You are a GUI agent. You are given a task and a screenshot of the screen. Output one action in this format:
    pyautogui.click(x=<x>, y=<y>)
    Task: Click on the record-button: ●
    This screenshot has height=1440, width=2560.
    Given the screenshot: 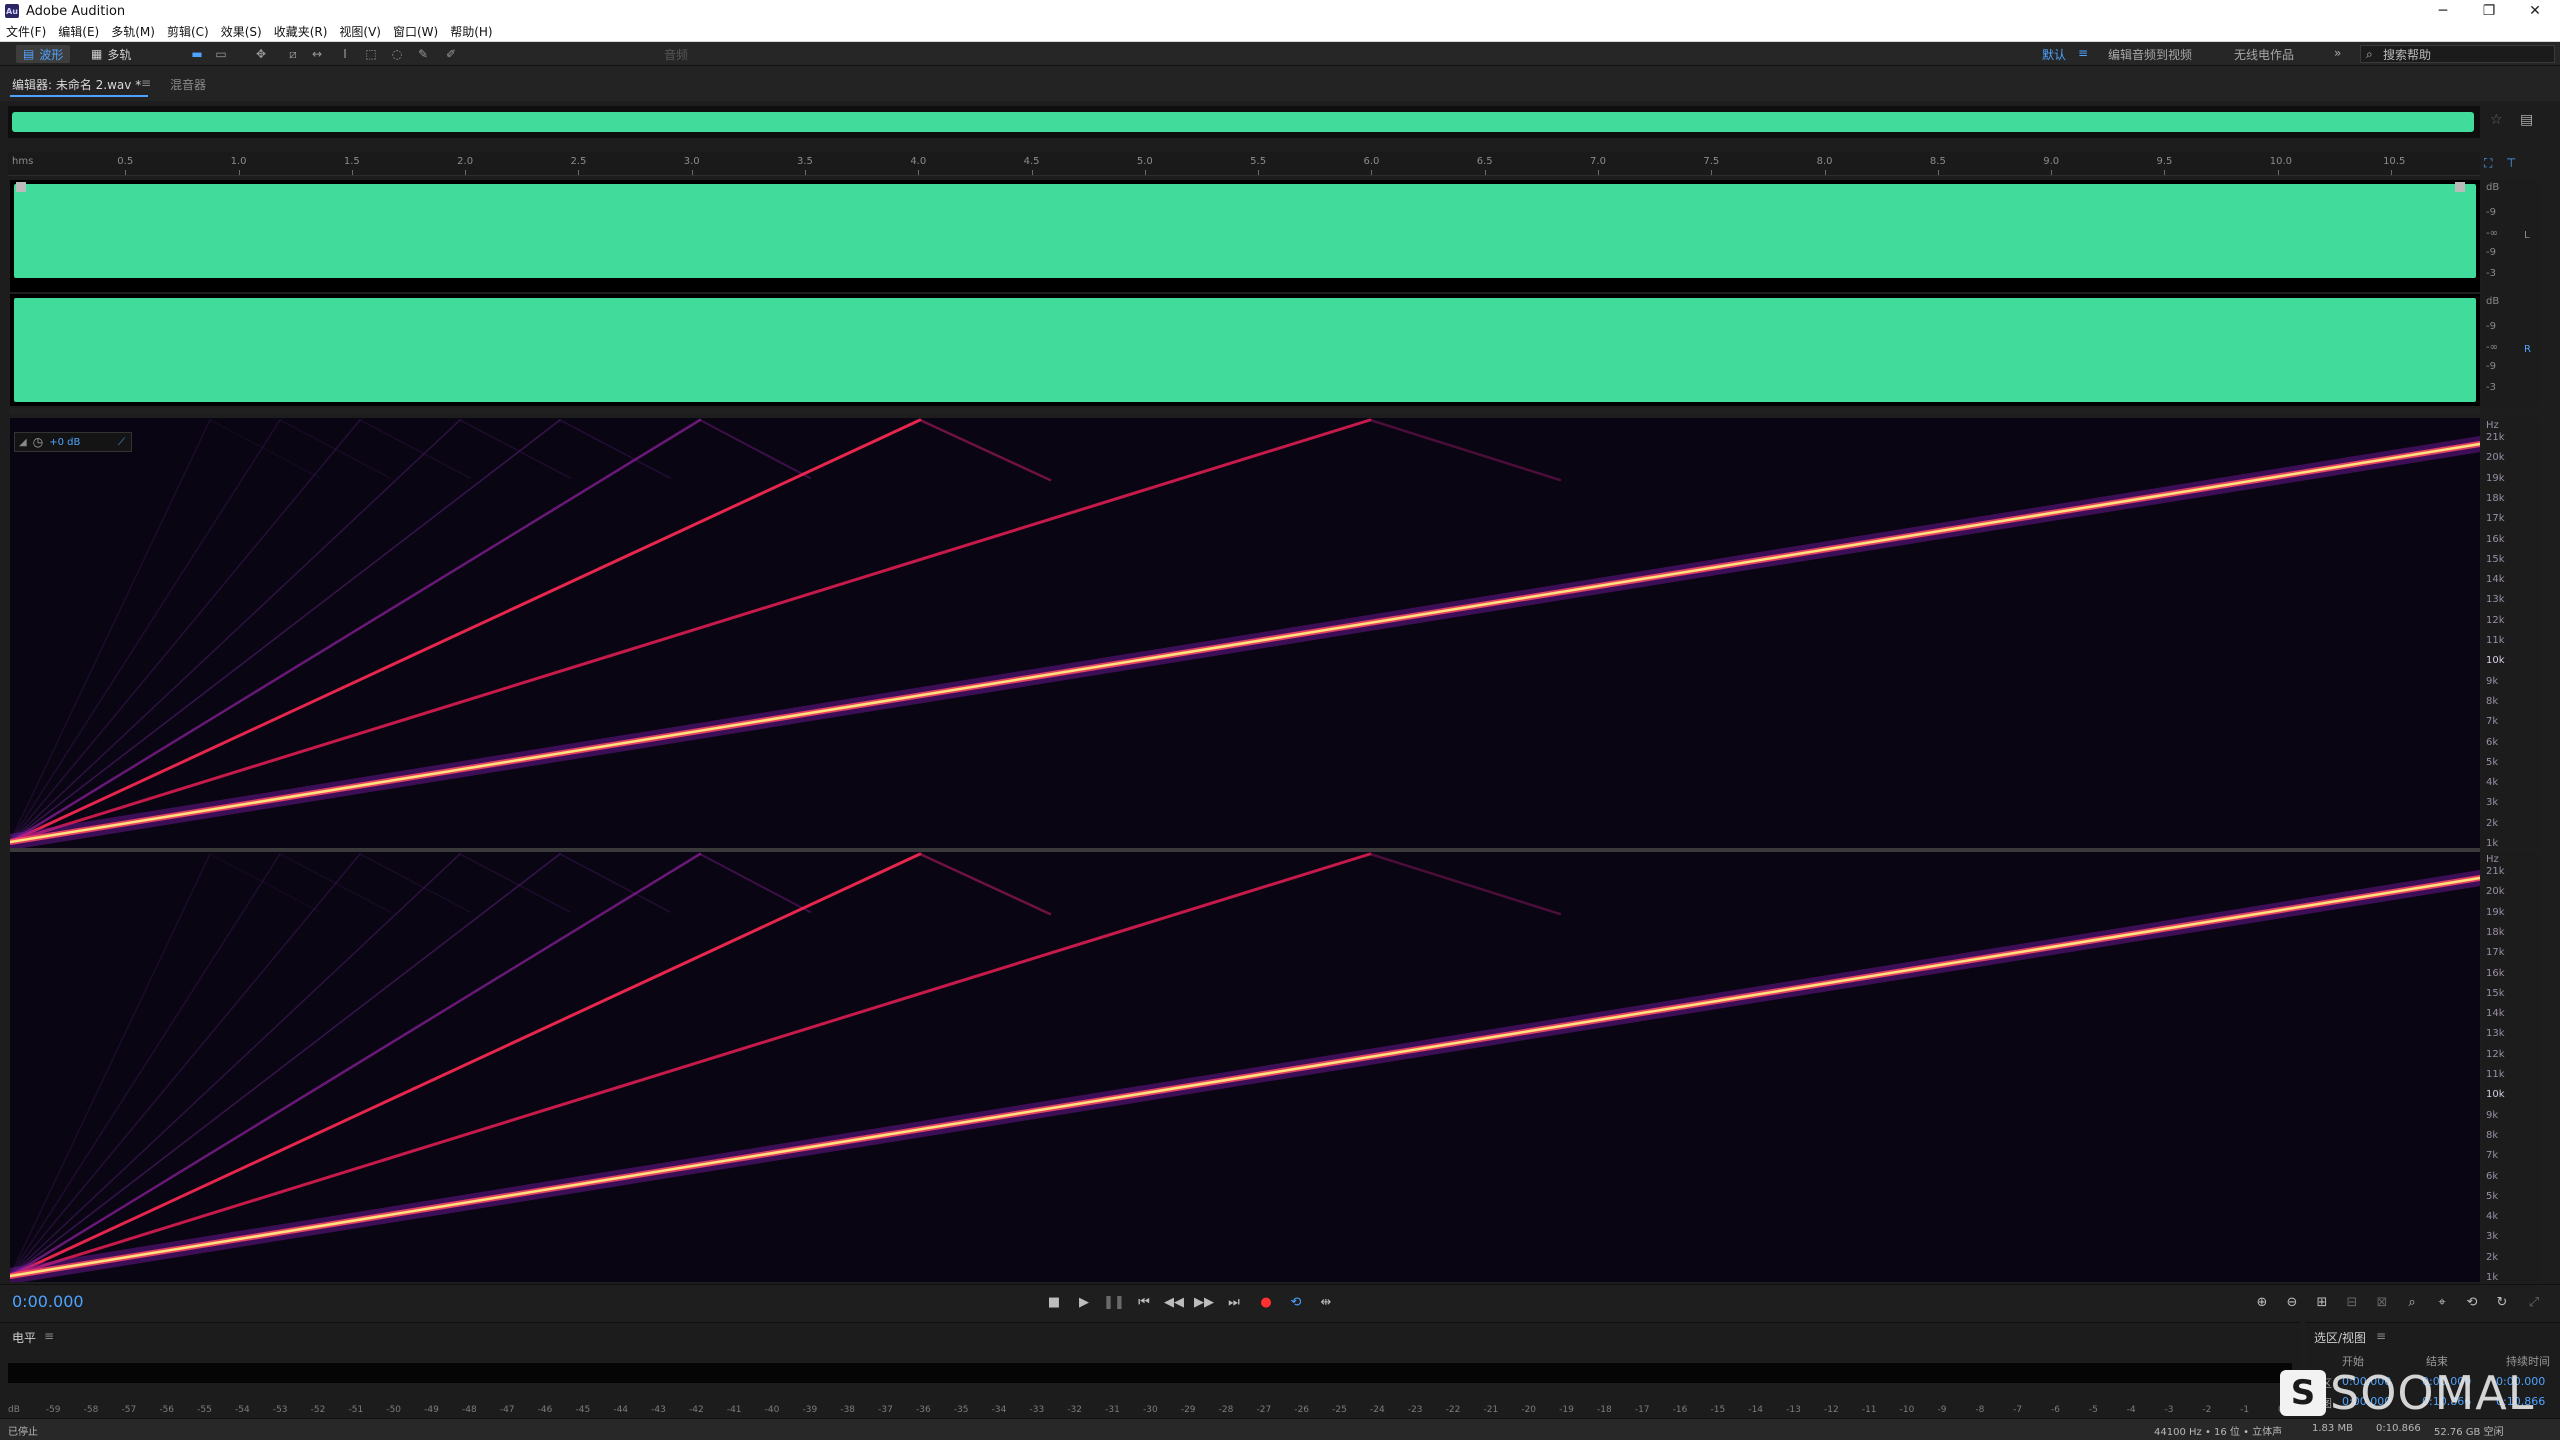 What is the action you would take?
    pyautogui.click(x=1266, y=1302)
    